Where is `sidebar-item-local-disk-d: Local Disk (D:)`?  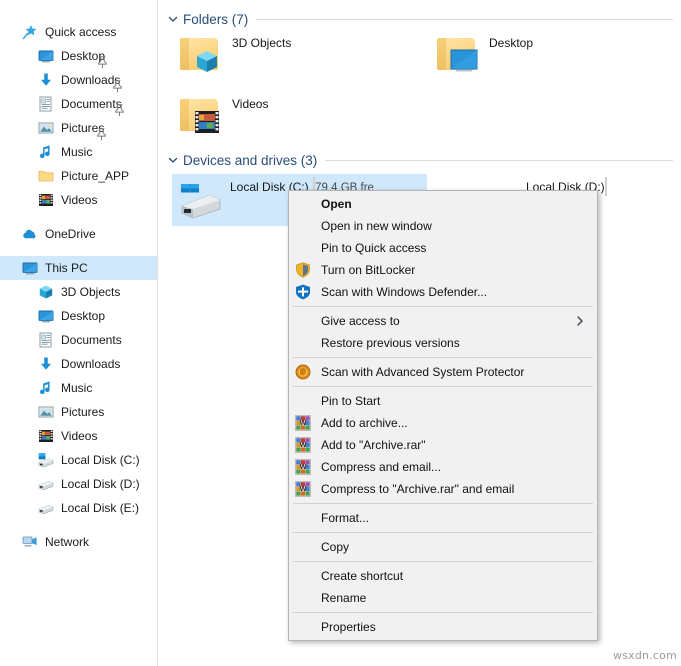 sidebar-item-local-disk-d: Local Disk (D:) is located at coordinates (78, 484).